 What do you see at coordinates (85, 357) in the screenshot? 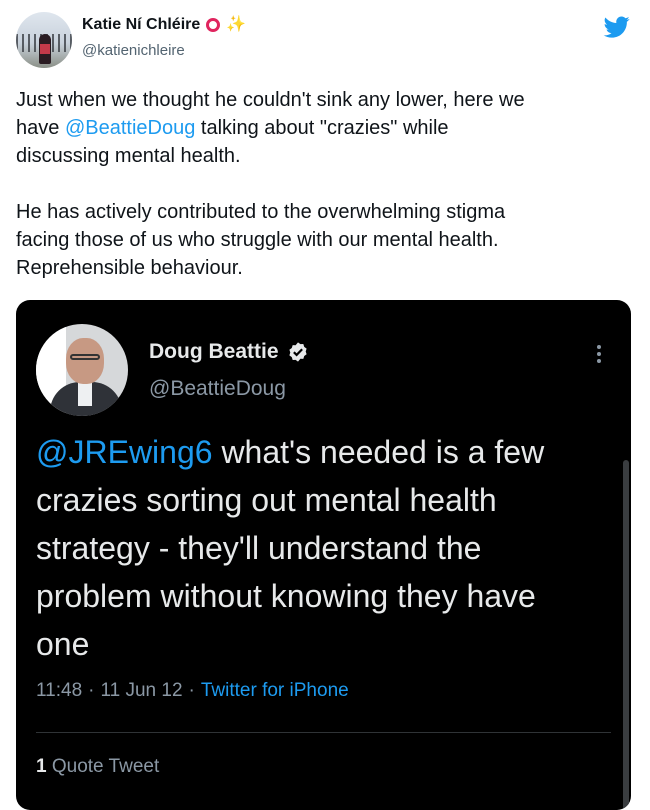
I see `avatar-glasses` at bounding box center [85, 357].